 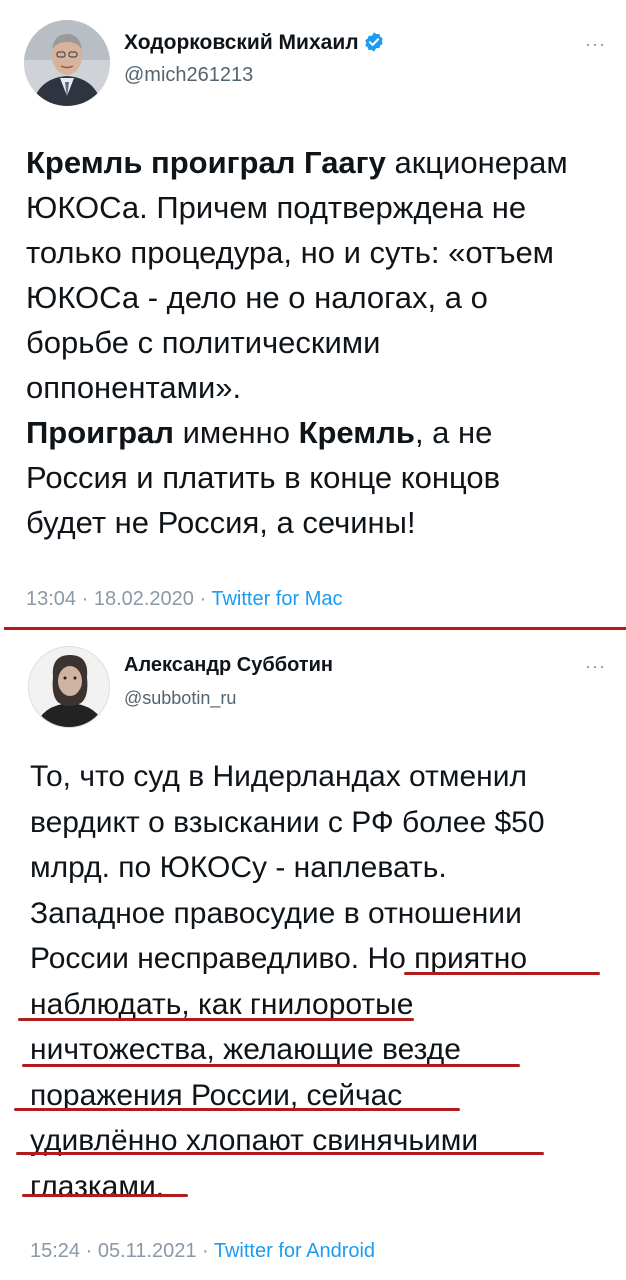 What do you see at coordinates (97, 1186) in the screenshot?
I see `tweet-line: глазками.` at bounding box center [97, 1186].